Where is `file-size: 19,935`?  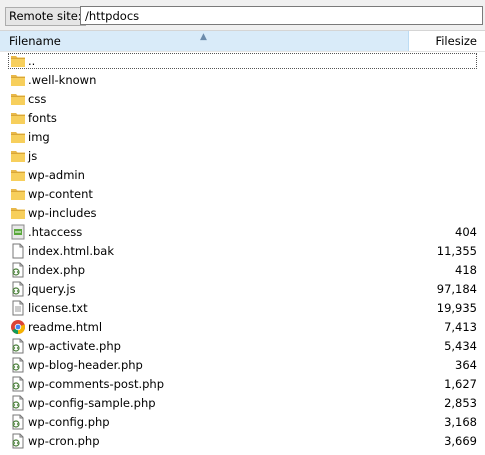 file-size: 19,935 is located at coordinates (456, 308).